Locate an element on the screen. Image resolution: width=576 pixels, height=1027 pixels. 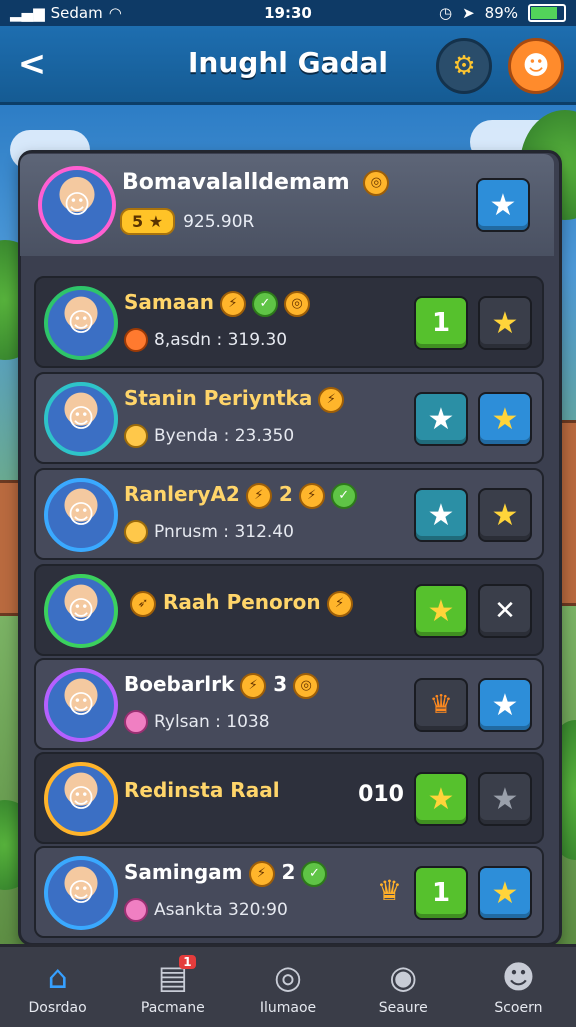
settings-button: ⚙ is located at coordinates (464, 66).